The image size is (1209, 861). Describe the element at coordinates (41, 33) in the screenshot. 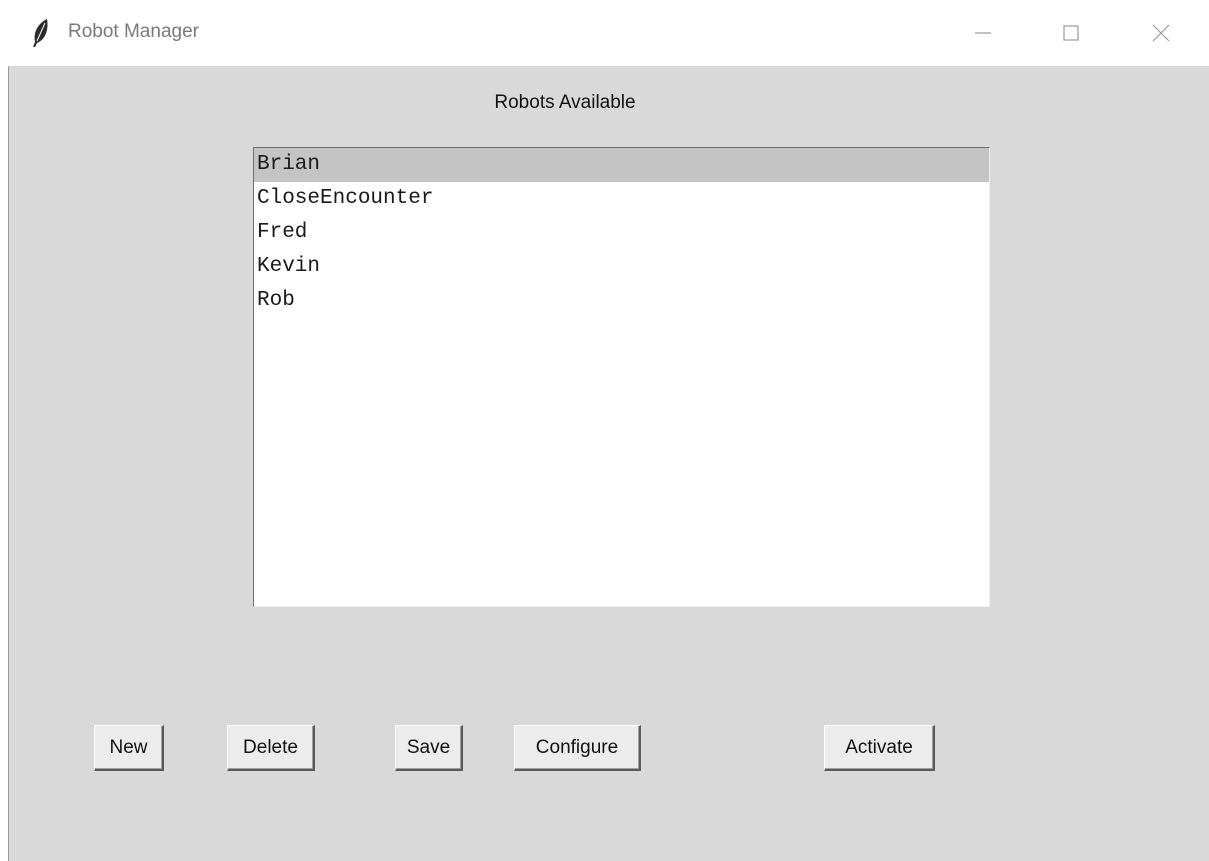

I see `feather-icon` at that location.